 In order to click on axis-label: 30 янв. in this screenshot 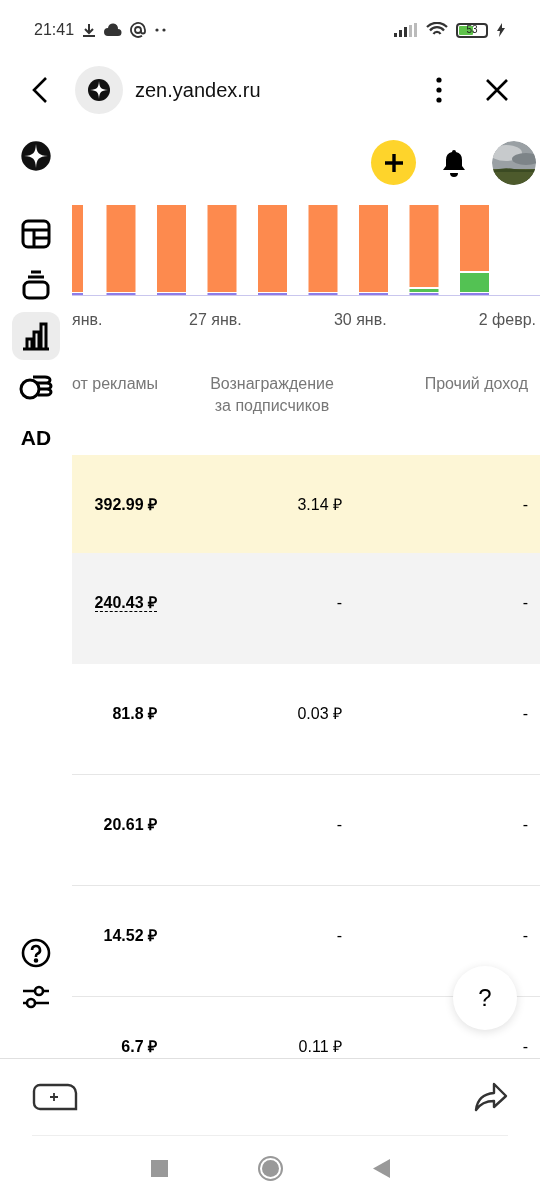, I will do `click(360, 320)`.